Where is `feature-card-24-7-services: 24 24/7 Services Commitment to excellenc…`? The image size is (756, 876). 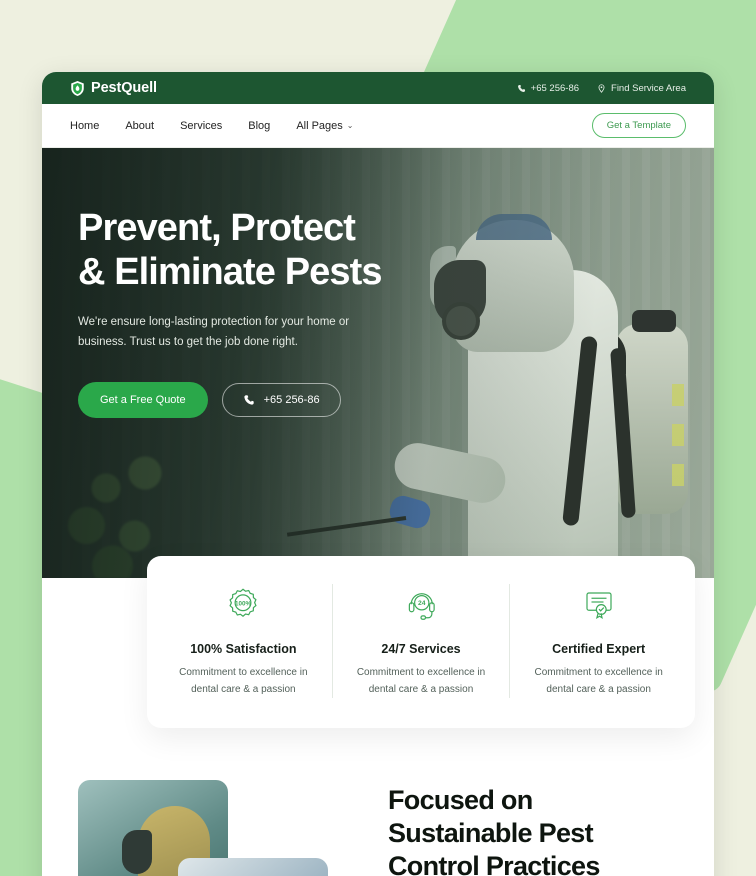 feature-card-24-7-services: 24 24/7 Services Commitment to excellenc… is located at coordinates (422, 641).